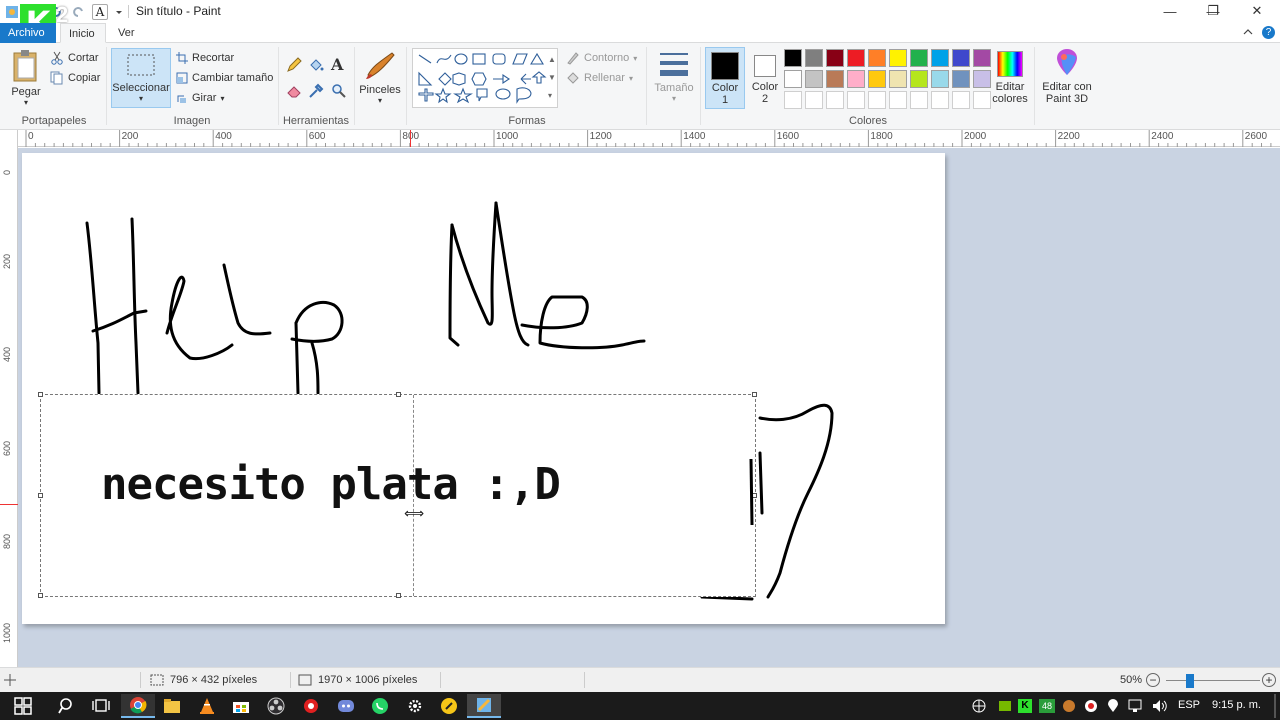 The width and height of the screenshot is (1280, 720). What do you see at coordinates (485, 78) in the screenshot?
I see `shapes-gallery` at bounding box center [485, 78].